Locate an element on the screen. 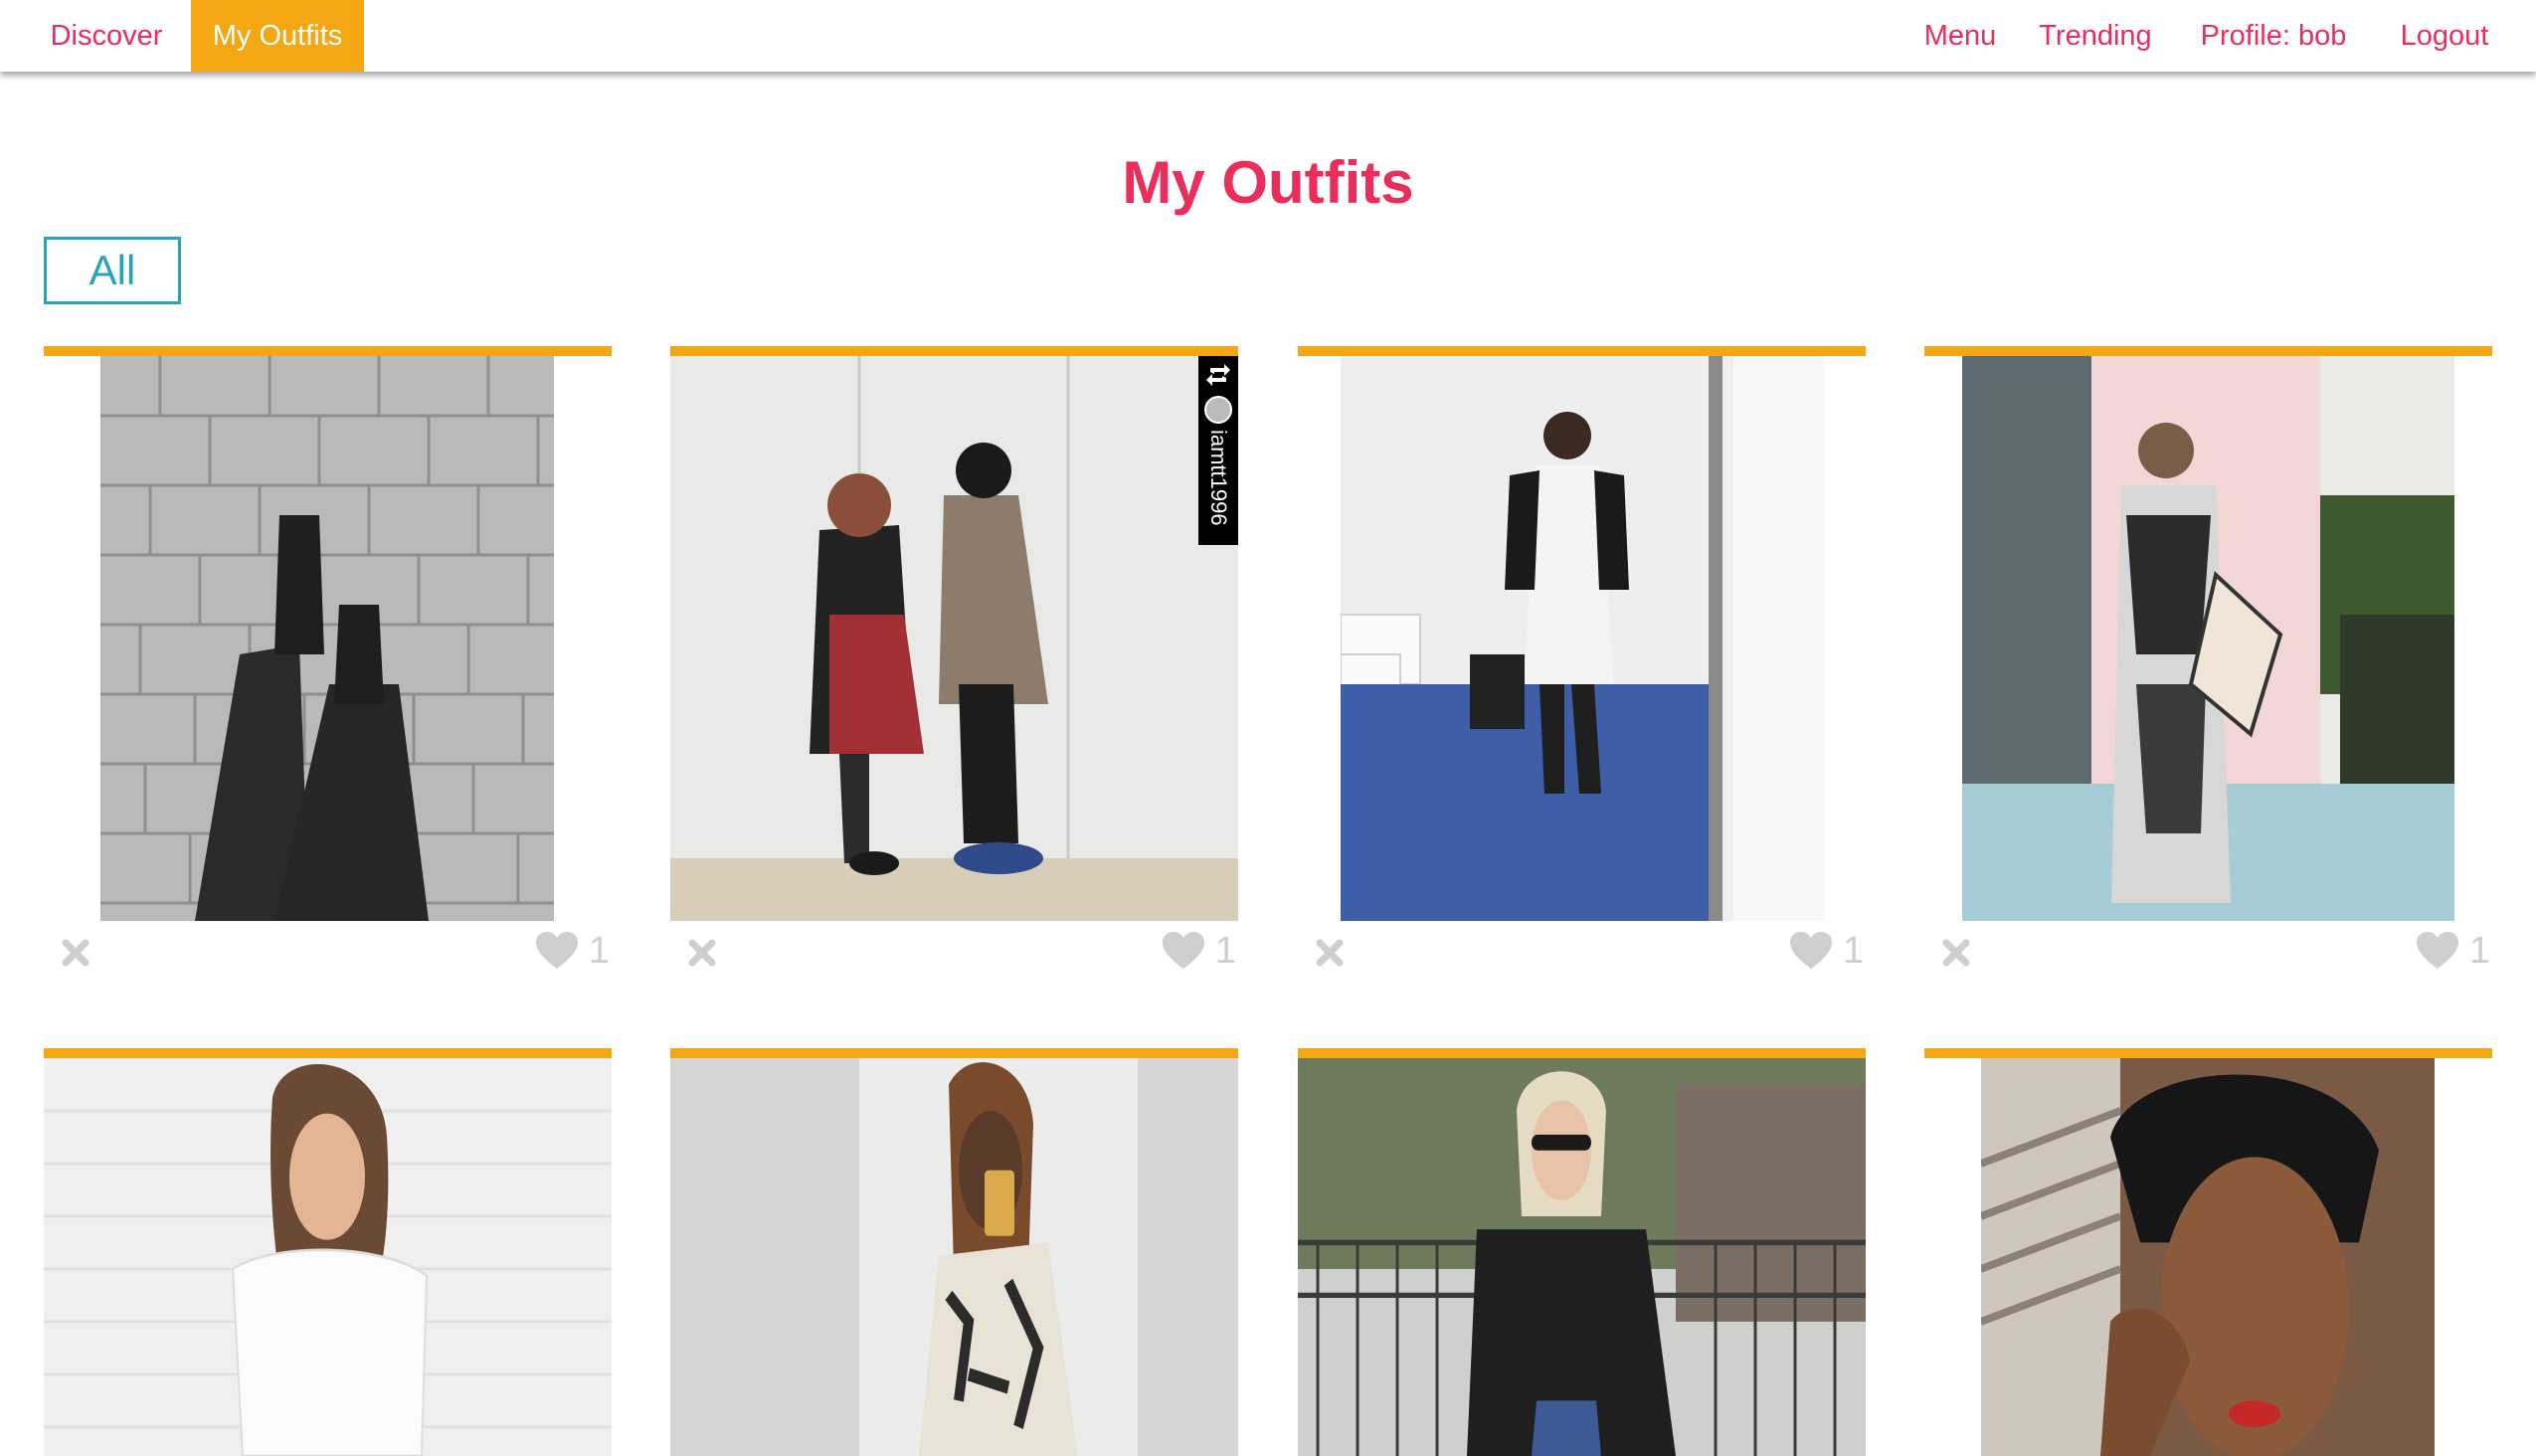  repost-watermark: iamtt1996 is located at coordinates (1218, 450).